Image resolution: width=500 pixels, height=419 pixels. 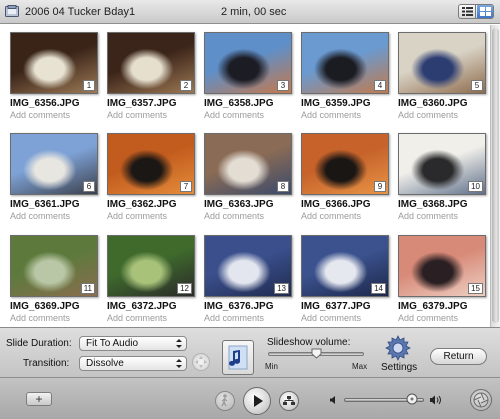 I want to click on walk-button, so click(x=225, y=401).